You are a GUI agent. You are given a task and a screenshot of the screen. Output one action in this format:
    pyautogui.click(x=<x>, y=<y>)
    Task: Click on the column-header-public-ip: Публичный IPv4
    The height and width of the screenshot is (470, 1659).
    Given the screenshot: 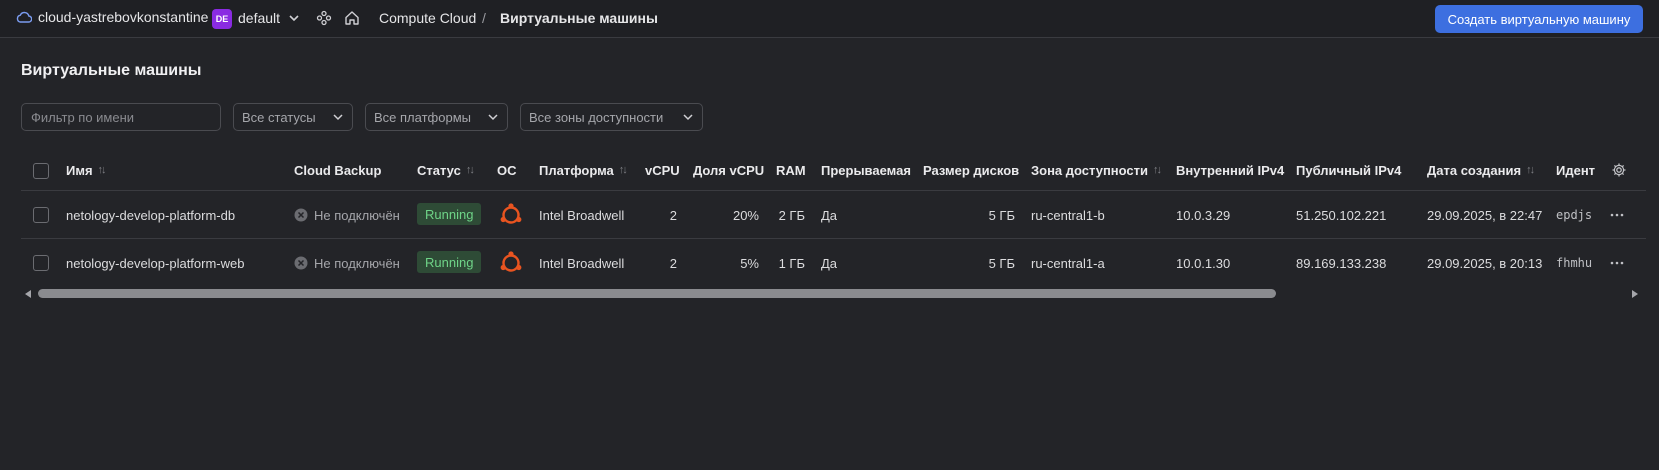 What is the action you would take?
    pyautogui.click(x=1348, y=170)
    